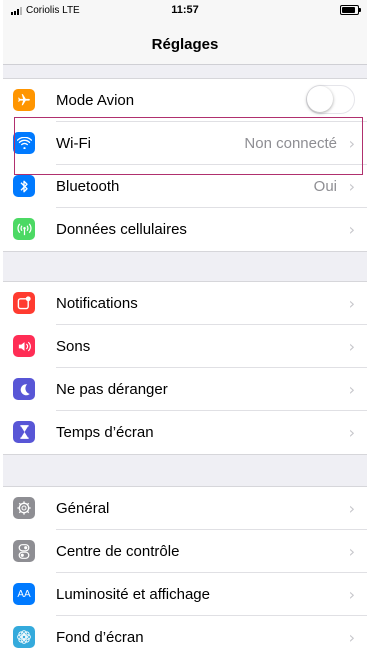 The width and height of the screenshot is (367, 649). What do you see at coordinates (105, 432) in the screenshot?
I see `settings-row-label: Temps d’écran` at bounding box center [105, 432].